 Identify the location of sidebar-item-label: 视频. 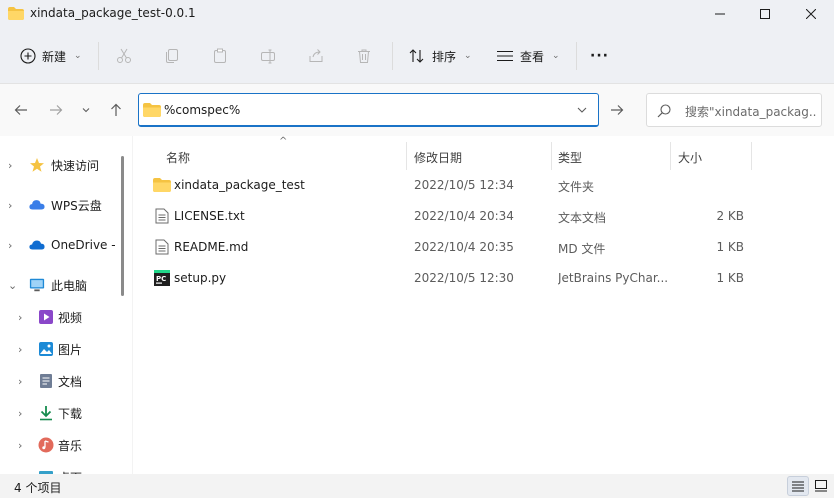
(70, 317).